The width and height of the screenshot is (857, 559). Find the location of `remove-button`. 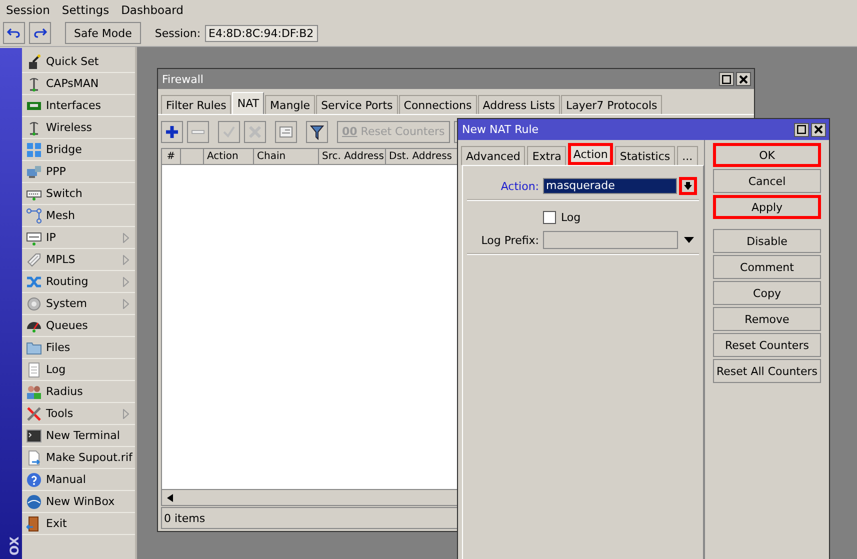

remove-button is located at coordinates (198, 131).